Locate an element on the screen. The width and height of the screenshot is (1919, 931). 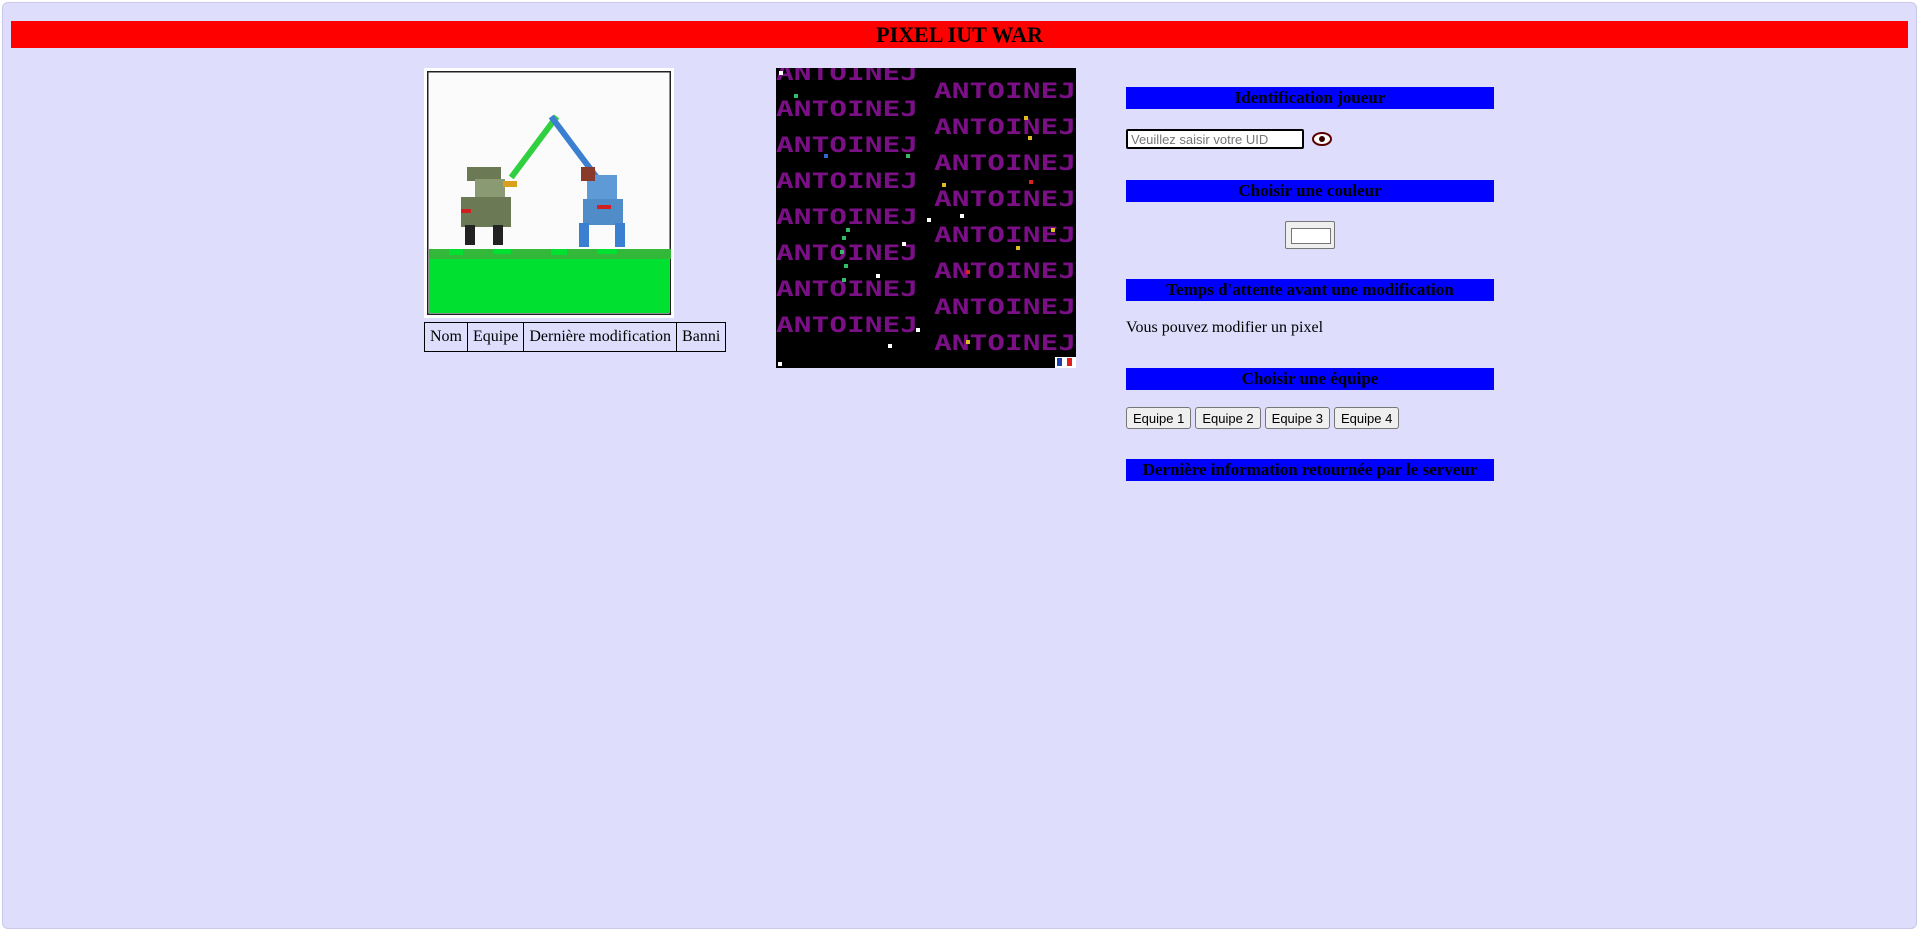
color-swatch is located at coordinates (1311, 236).